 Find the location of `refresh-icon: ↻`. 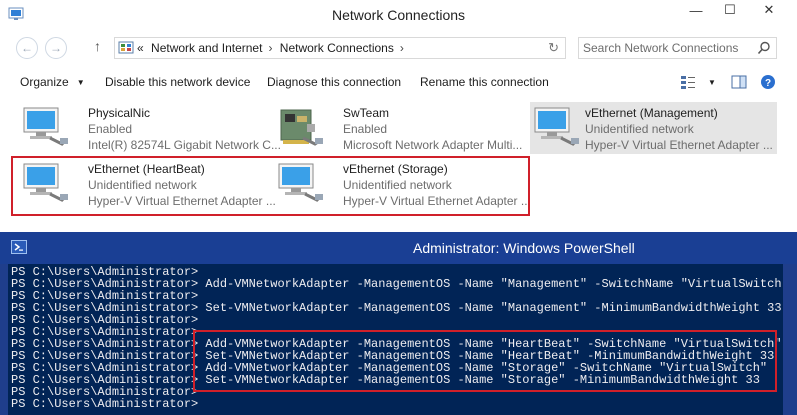

refresh-icon: ↻ is located at coordinates (553, 48).